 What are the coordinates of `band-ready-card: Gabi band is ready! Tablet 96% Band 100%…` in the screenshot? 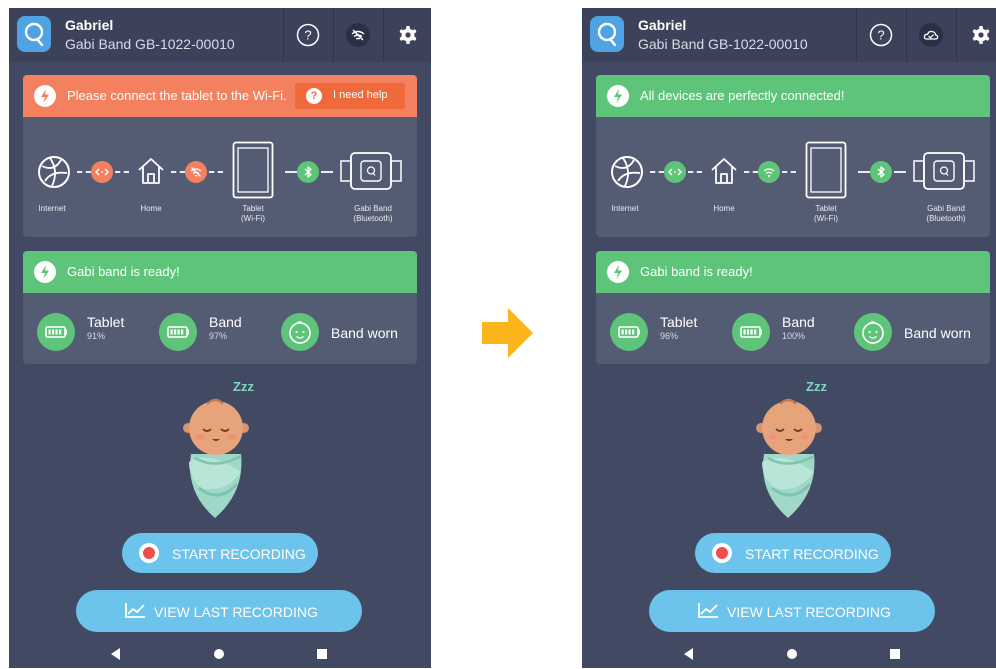 It's located at (793, 307).